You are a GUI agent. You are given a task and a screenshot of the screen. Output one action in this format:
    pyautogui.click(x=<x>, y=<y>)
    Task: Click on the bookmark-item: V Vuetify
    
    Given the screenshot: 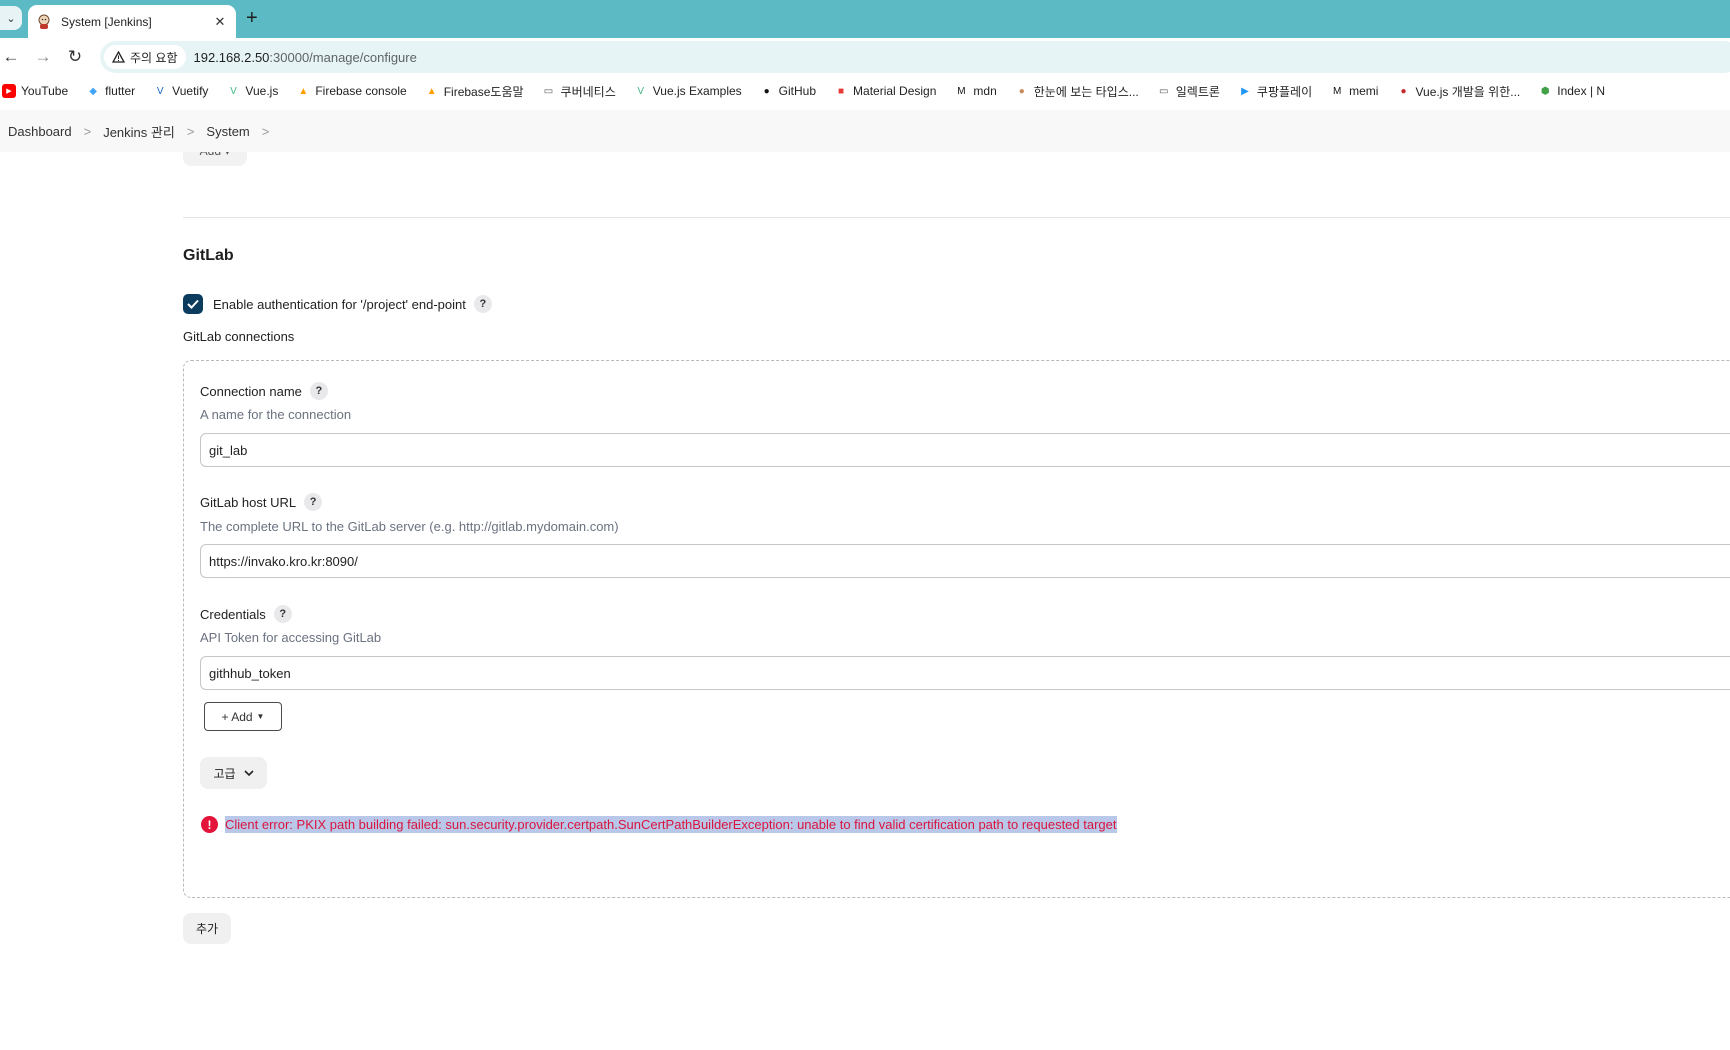 What is the action you would take?
    pyautogui.click(x=181, y=91)
    